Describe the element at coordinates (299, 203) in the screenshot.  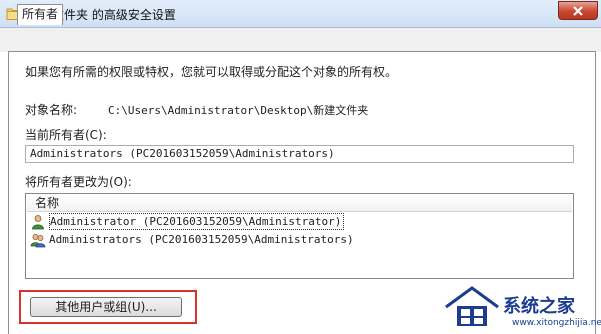
I see `list-header-name: 名称` at that location.